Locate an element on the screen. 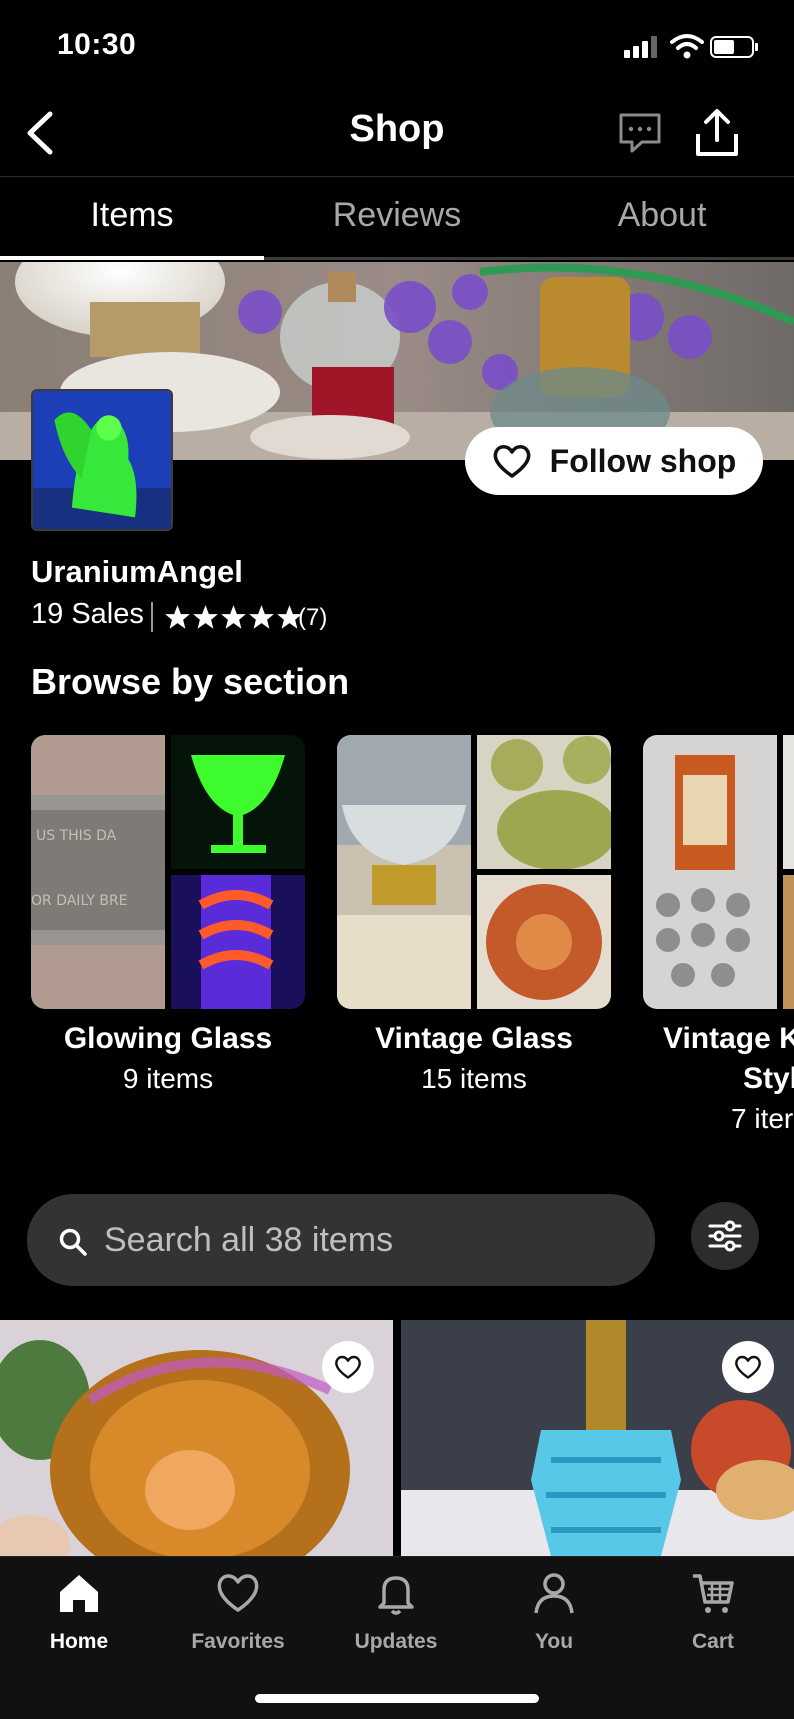  tabbar-favorites: Favorites is located at coordinates (238, 1612).